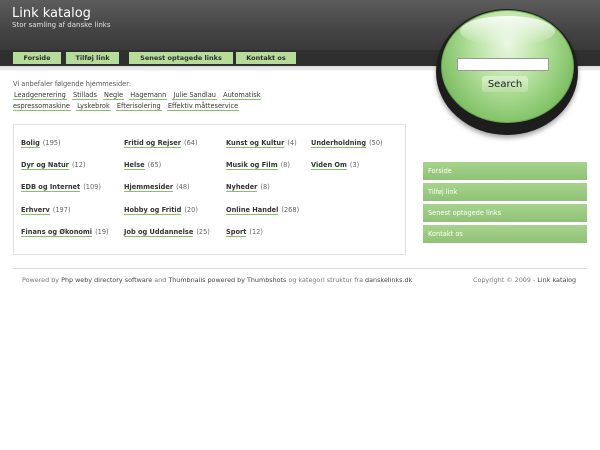 The height and width of the screenshot is (450, 600). What do you see at coordinates (252, 210) in the screenshot?
I see `category-link: Online Handel` at bounding box center [252, 210].